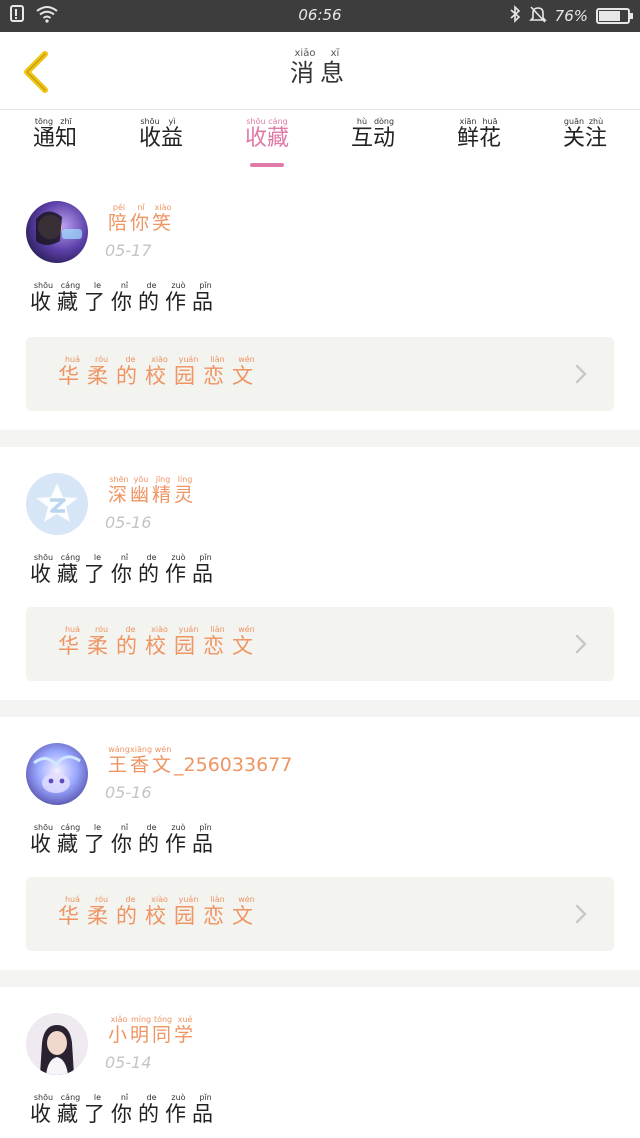 The image size is (640, 1138). I want to click on tab-interactions: 互hù动dòng, so click(373, 134).